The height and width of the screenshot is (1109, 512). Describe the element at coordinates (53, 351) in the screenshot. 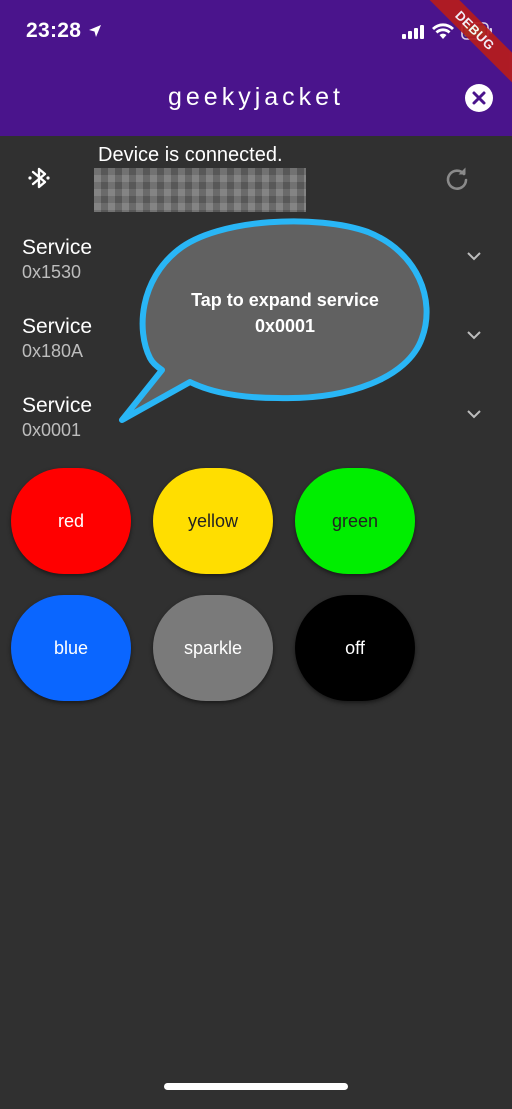

I see `service-uuid: 0x180A` at that location.